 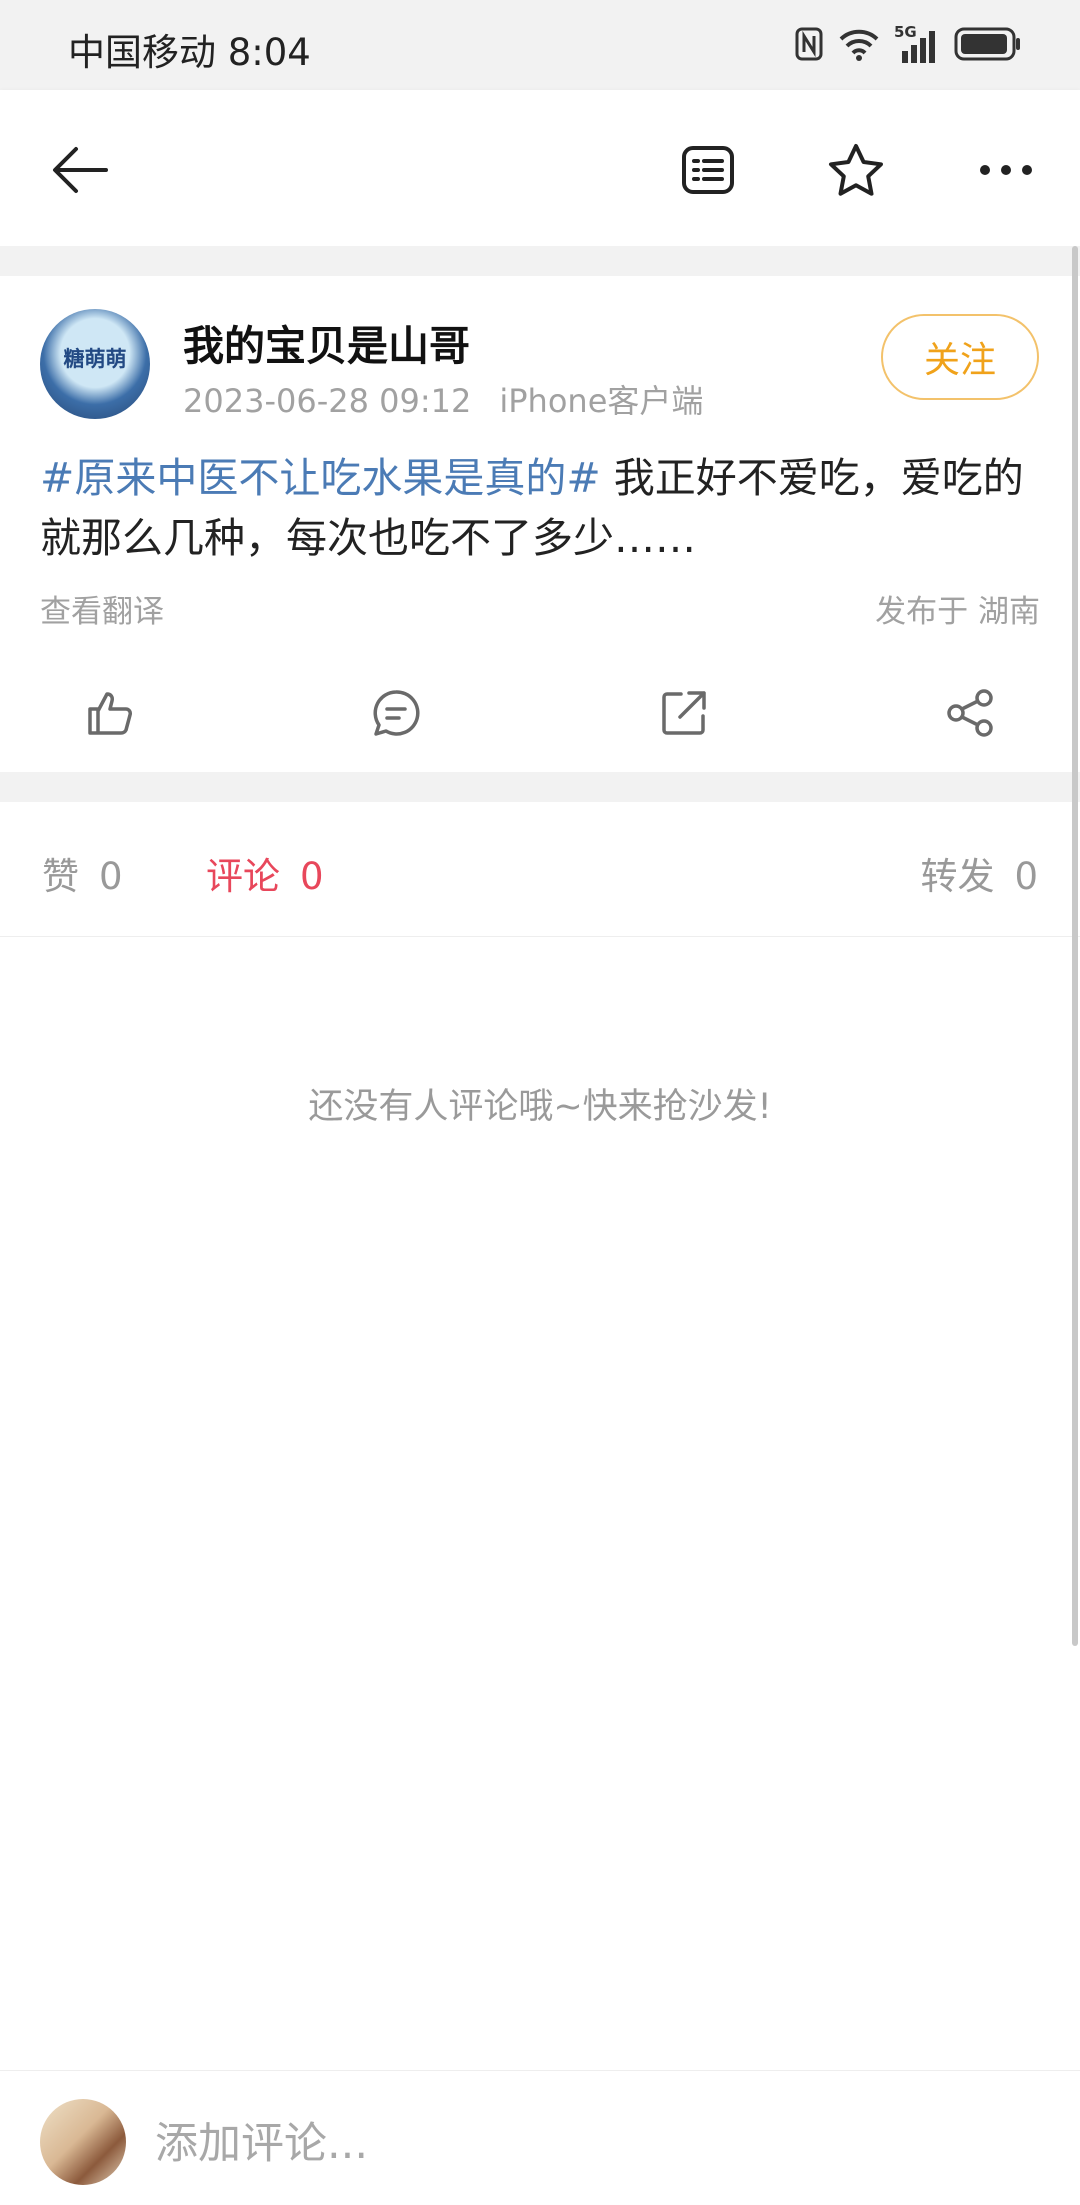 I want to click on status-icons: 5G, so click(x=908, y=44).